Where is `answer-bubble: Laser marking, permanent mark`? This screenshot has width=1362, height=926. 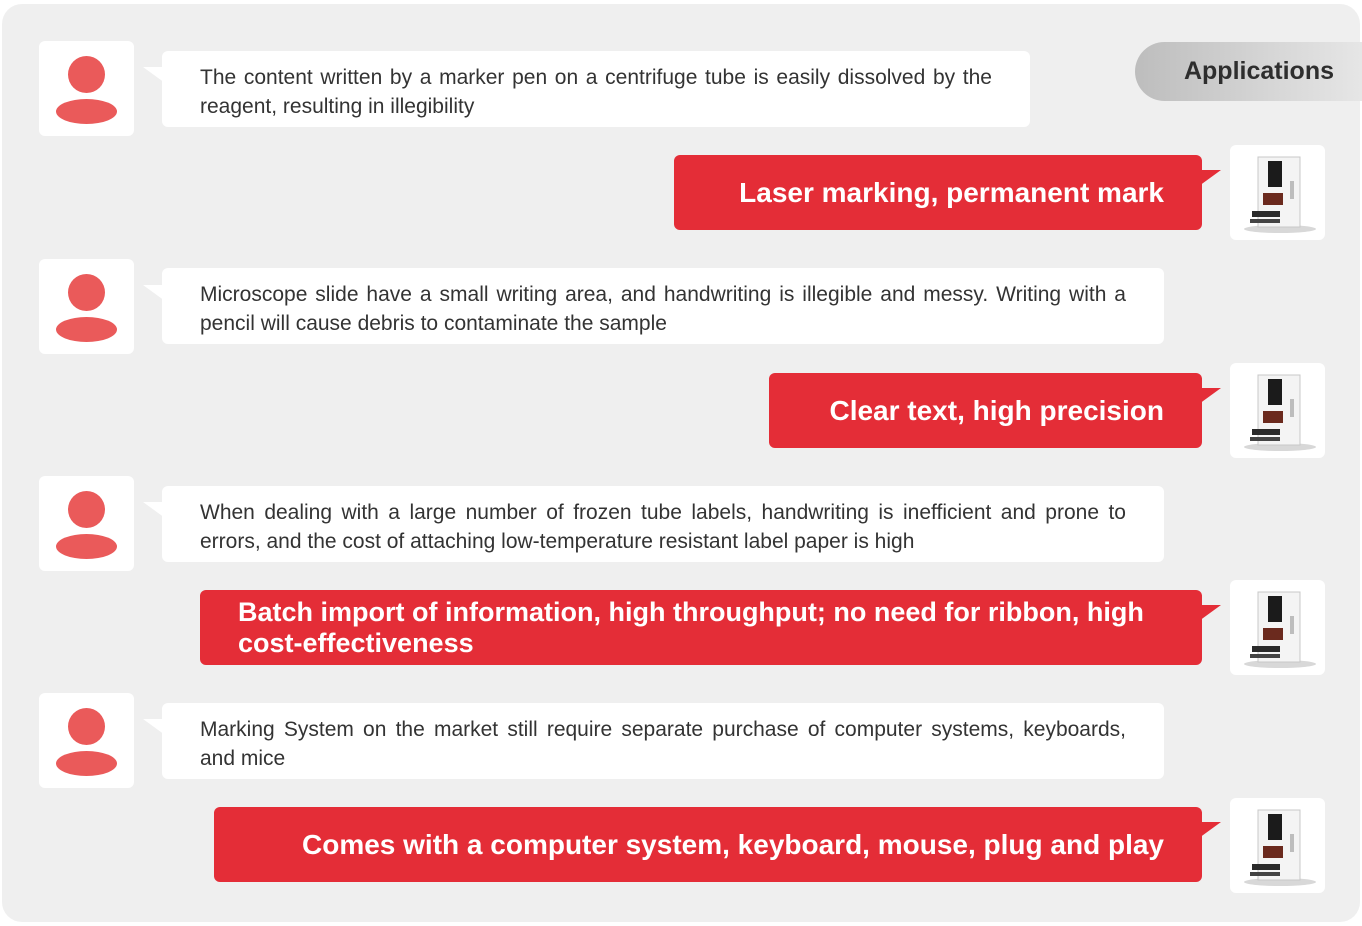 answer-bubble: Laser marking, permanent mark is located at coordinates (938, 192).